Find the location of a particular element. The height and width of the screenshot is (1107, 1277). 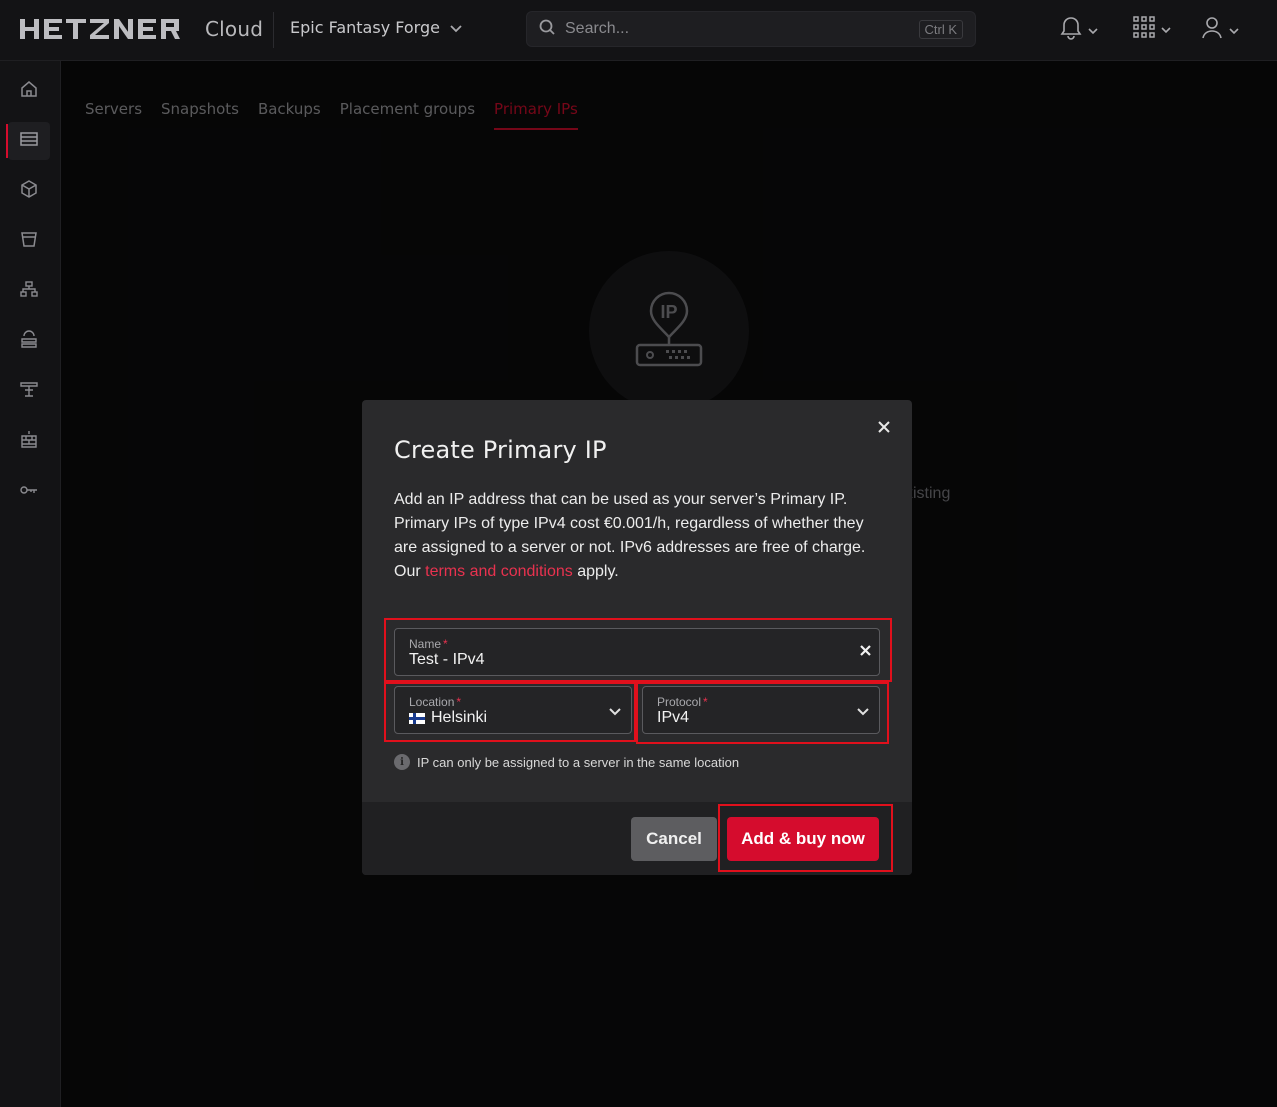

ssh-key-icon is located at coordinates (29, 491).